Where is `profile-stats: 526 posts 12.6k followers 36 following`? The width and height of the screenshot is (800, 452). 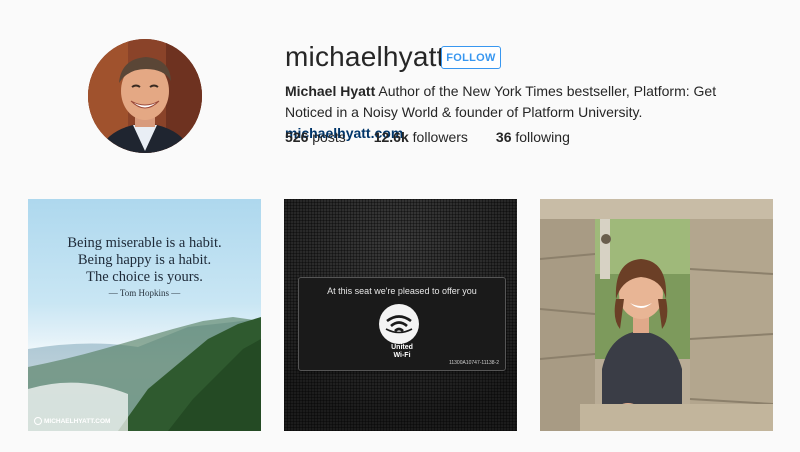 profile-stats: 526 posts 12.6k followers 36 following is located at coordinates (441, 137).